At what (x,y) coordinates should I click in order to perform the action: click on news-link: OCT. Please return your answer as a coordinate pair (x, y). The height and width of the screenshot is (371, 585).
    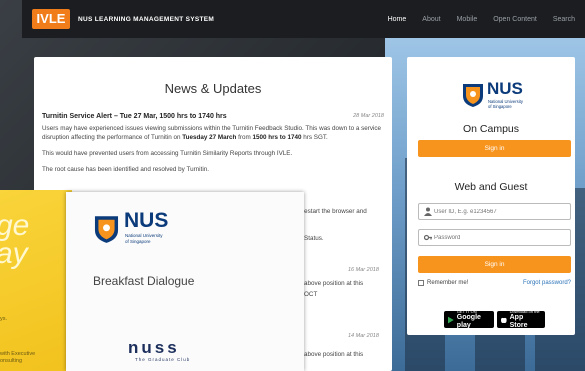
    Looking at the image, I should click on (310, 294).